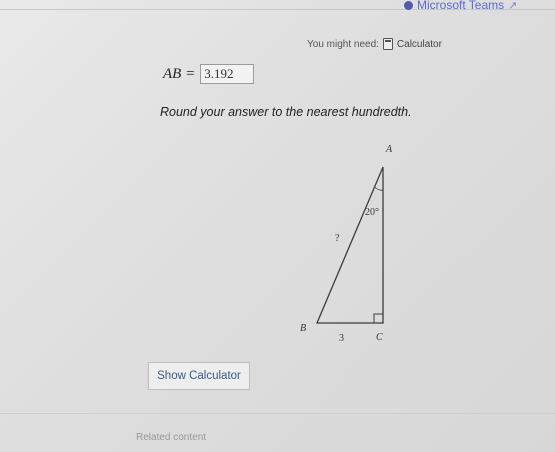 Image resolution: width=555 pixels, height=452 pixels. What do you see at coordinates (378, 318) in the screenshot?
I see `right-angle-marker` at bounding box center [378, 318].